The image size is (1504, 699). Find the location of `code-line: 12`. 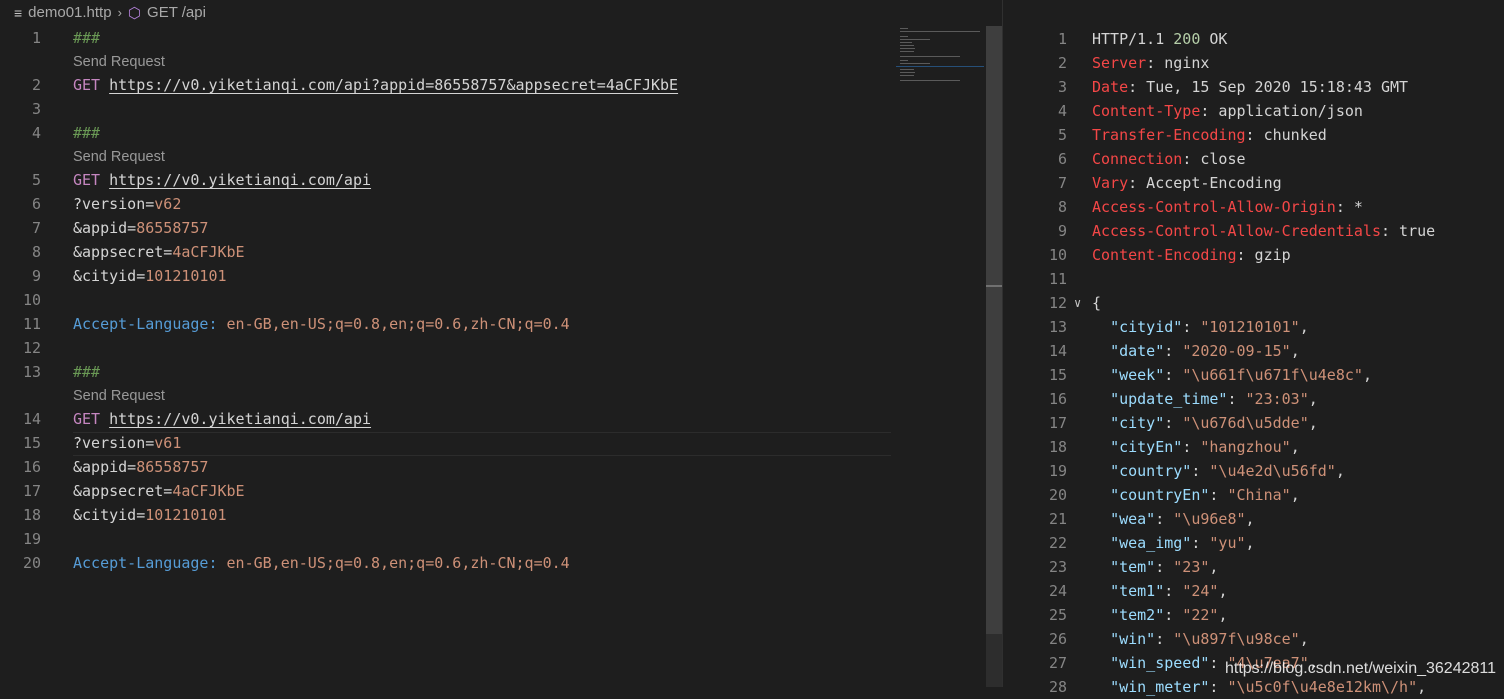

code-line: 12 is located at coordinates (445, 348).